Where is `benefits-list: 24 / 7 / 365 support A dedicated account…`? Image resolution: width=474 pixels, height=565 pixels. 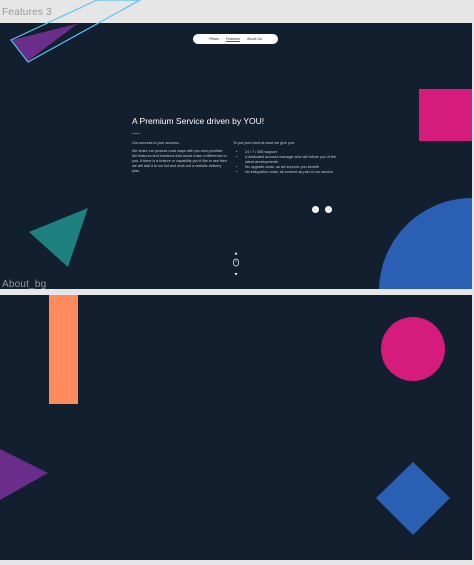 benefits-list: 24 / 7 / 365 support A dedicated account… is located at coordinates (288, 162).